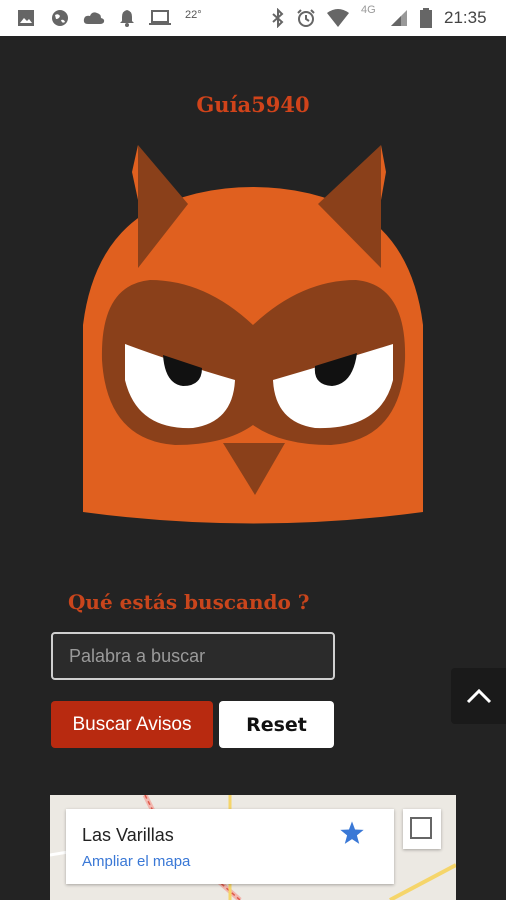 This screenshot has width=506, height=900. I want to click on map-place-name: Las Varillas, so click(128, 835).